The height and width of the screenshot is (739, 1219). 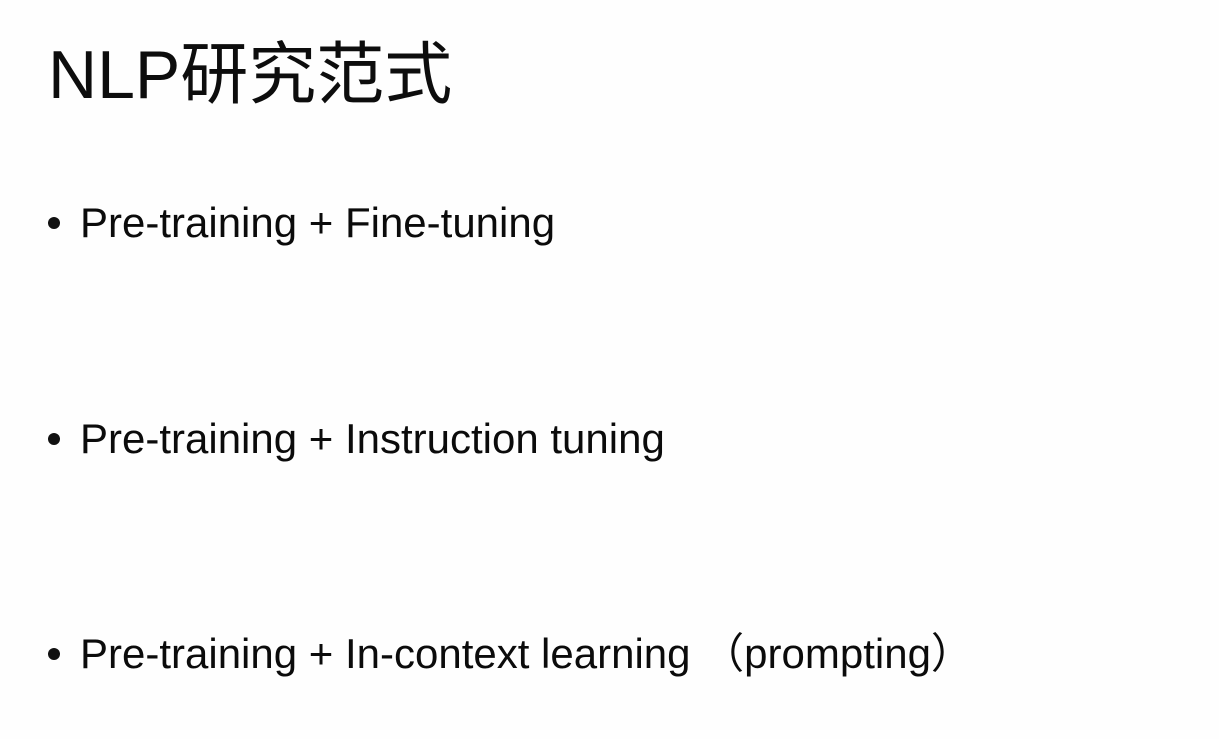 What do you see at coordinates (318, 222) in the screenshot?
I see `bullet-text: Pre-training + Fine-tuning` at bounding box center [318, 222].